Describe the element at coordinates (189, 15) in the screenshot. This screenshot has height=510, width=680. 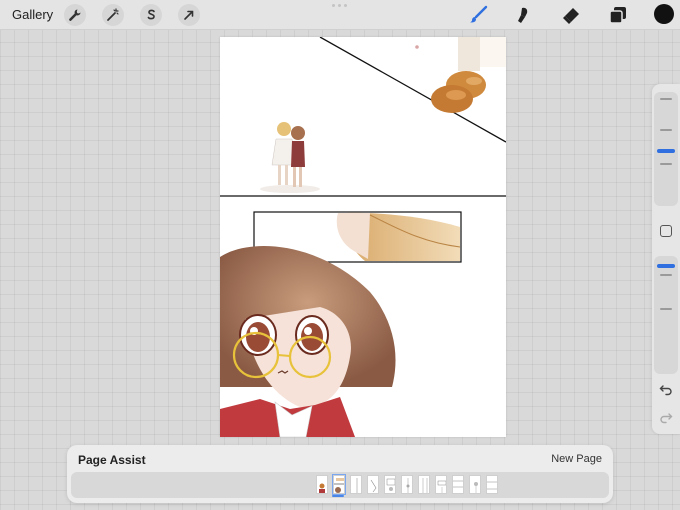
I see `transform-arrow-icon` at that location.